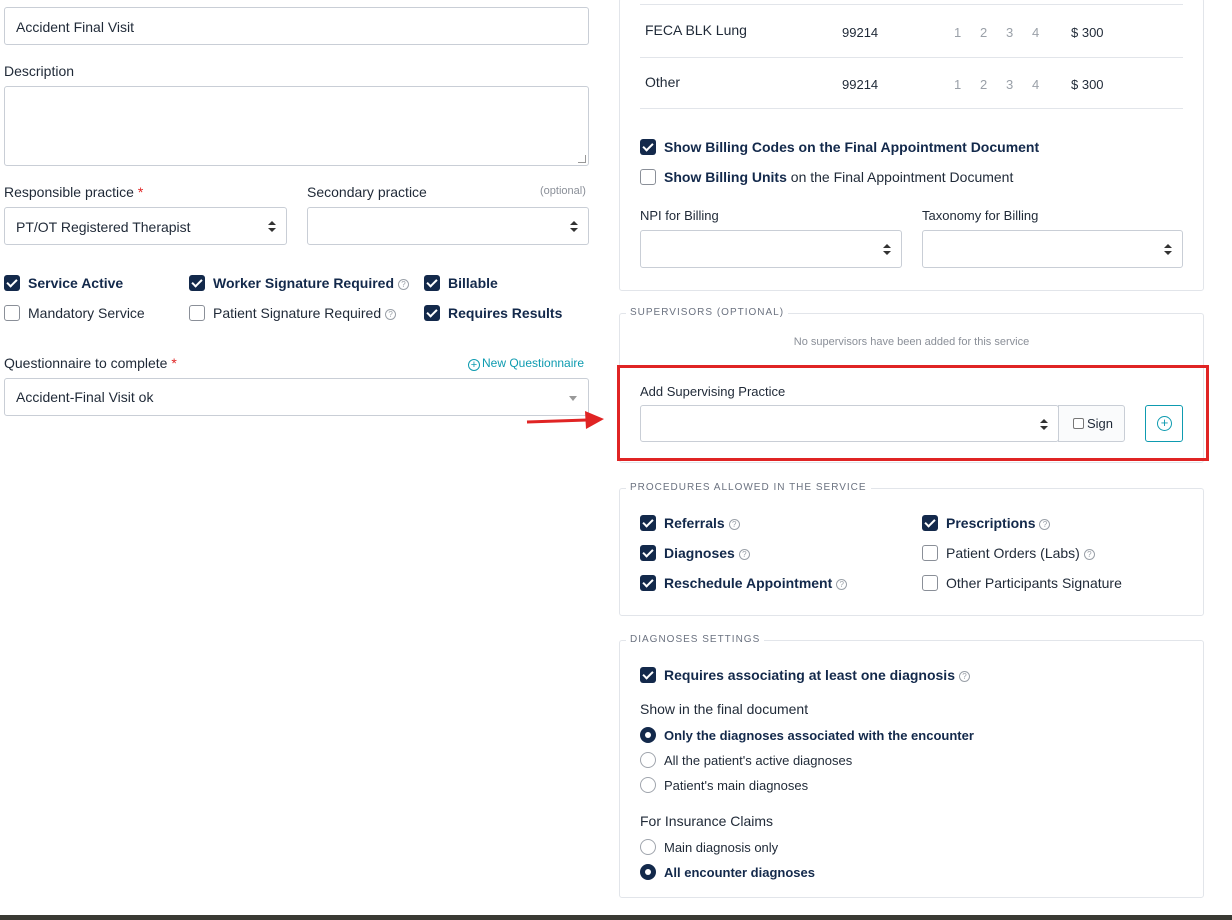 Image resolution: width=1232 pixels, height=920 pixels. I want to click on questionnaire-label: Questionnaire to complete *, so click(90, 363).